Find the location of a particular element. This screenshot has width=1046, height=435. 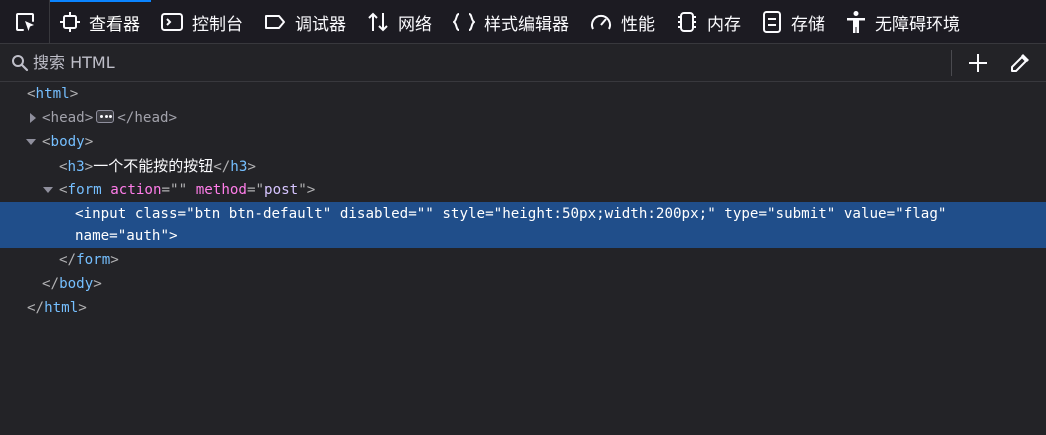

add-node-button is located at coordinates (978, 63).